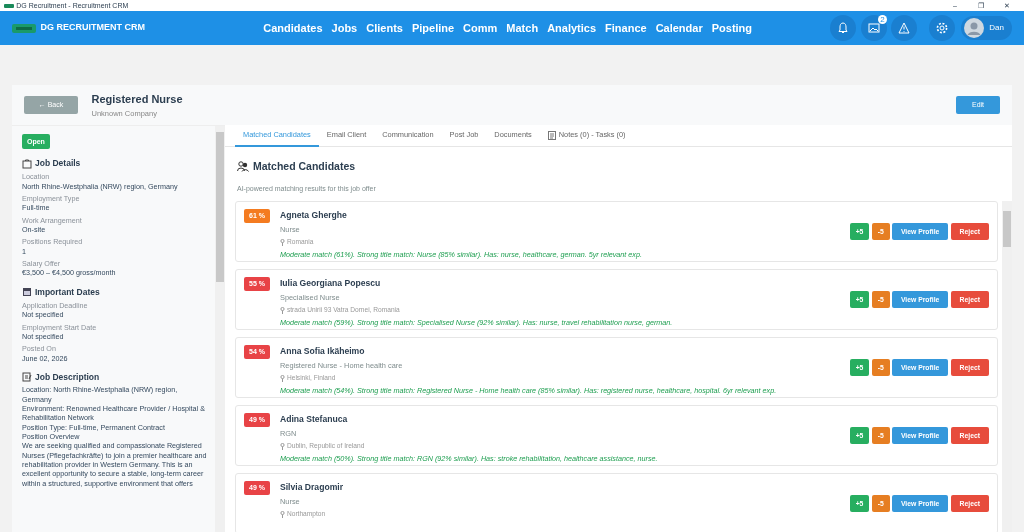  Describe the element at coordinates (58, 164) in the screenshot. I see `section-heading: Job Details` at that location.